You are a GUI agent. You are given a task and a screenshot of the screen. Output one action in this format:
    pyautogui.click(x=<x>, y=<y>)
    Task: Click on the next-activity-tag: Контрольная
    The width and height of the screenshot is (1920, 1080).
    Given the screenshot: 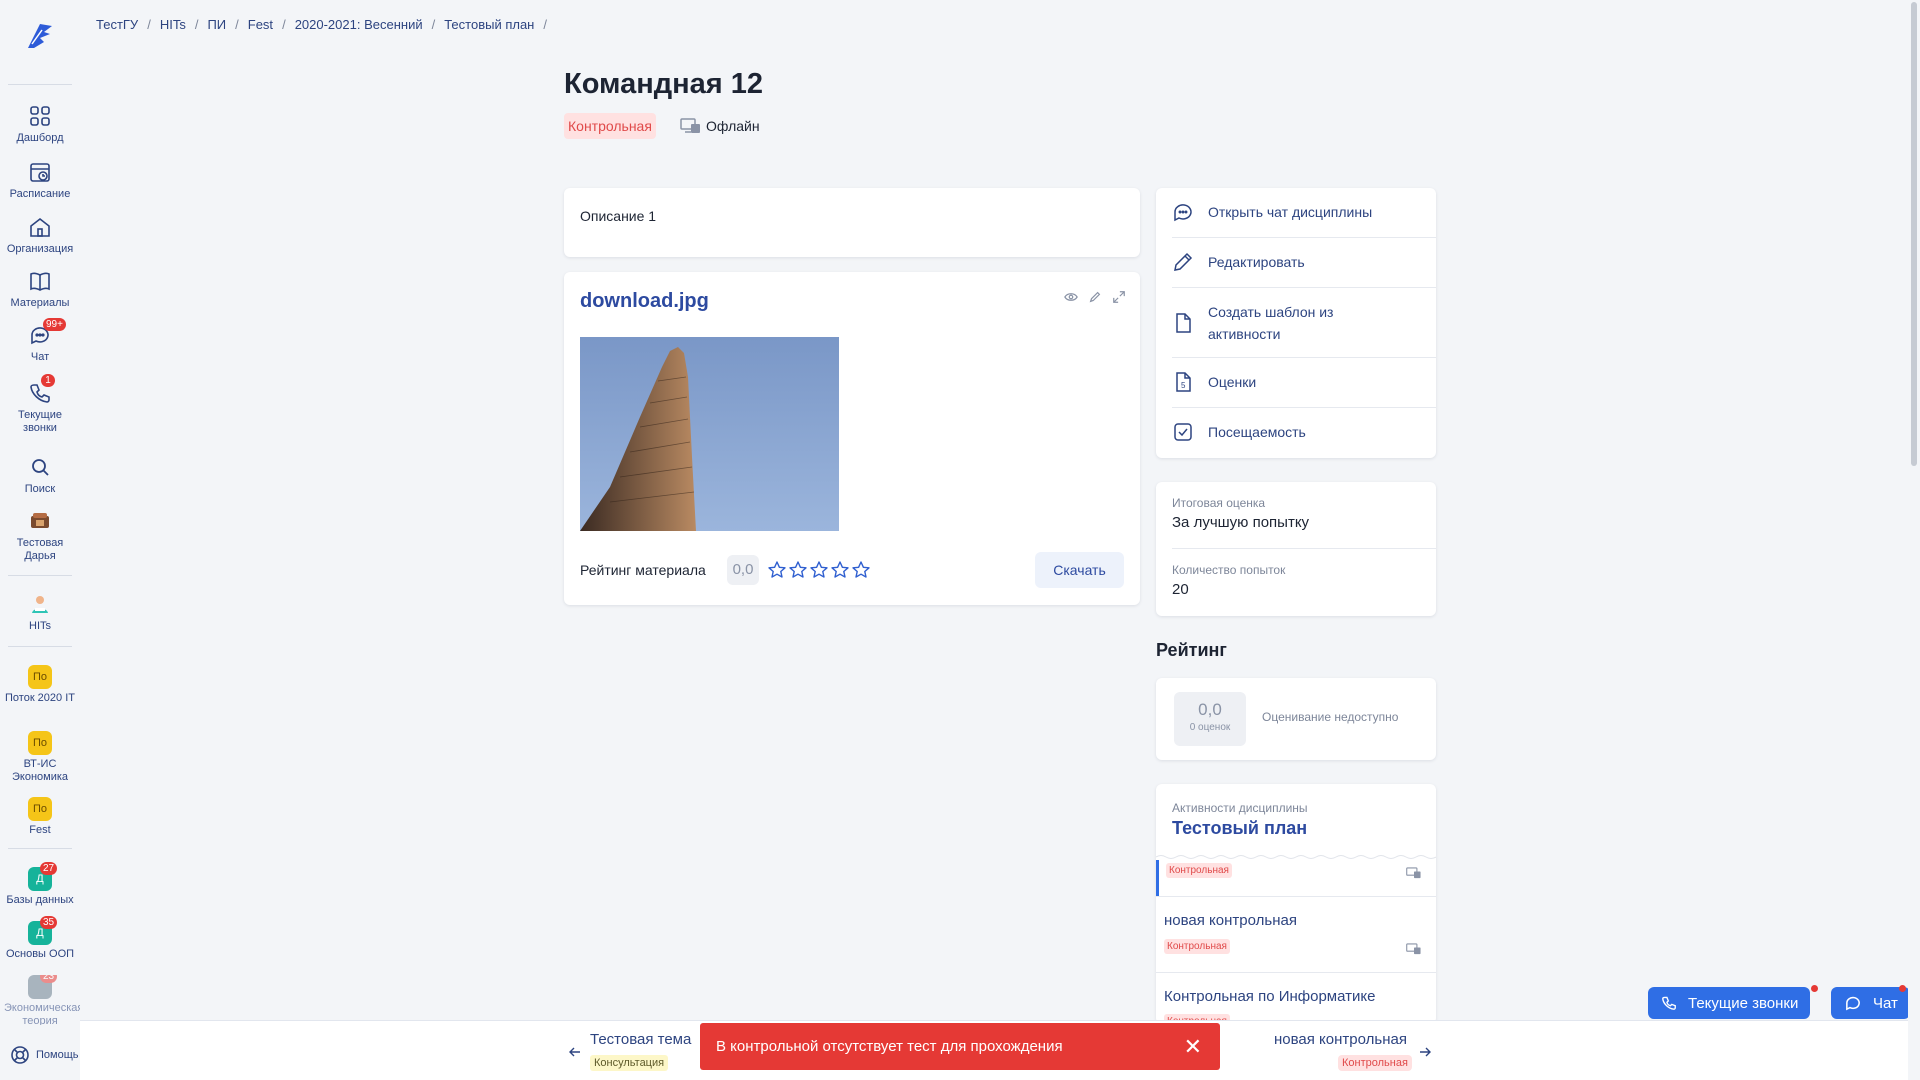 What is the action you would take?
    pyautogui.click(x=1375, y=1063)
    